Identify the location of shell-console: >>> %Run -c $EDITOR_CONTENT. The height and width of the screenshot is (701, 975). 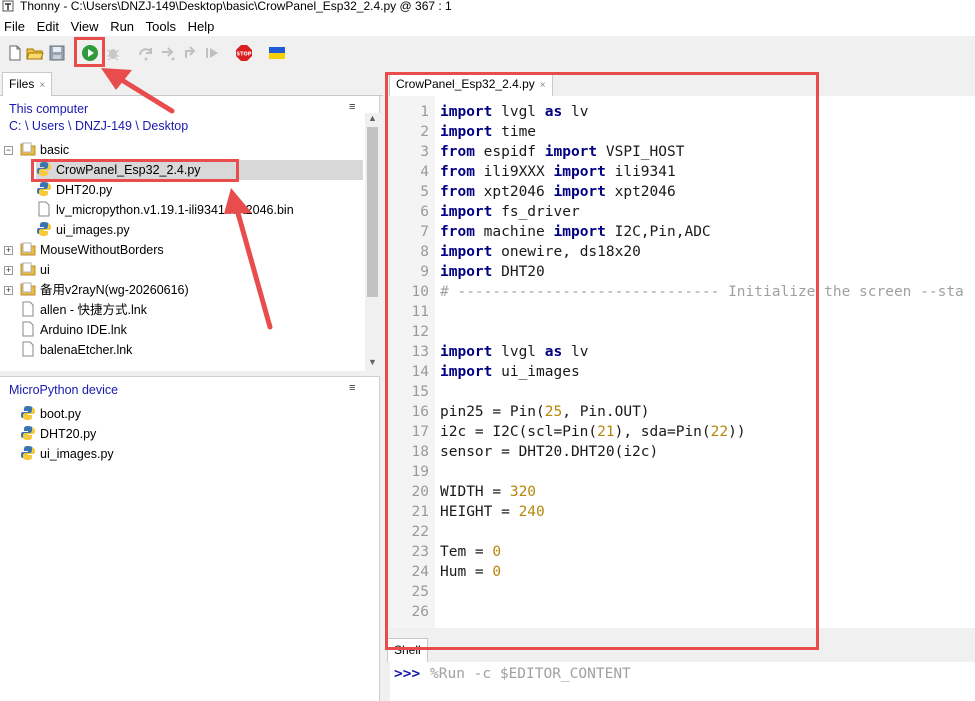
(682, 681).